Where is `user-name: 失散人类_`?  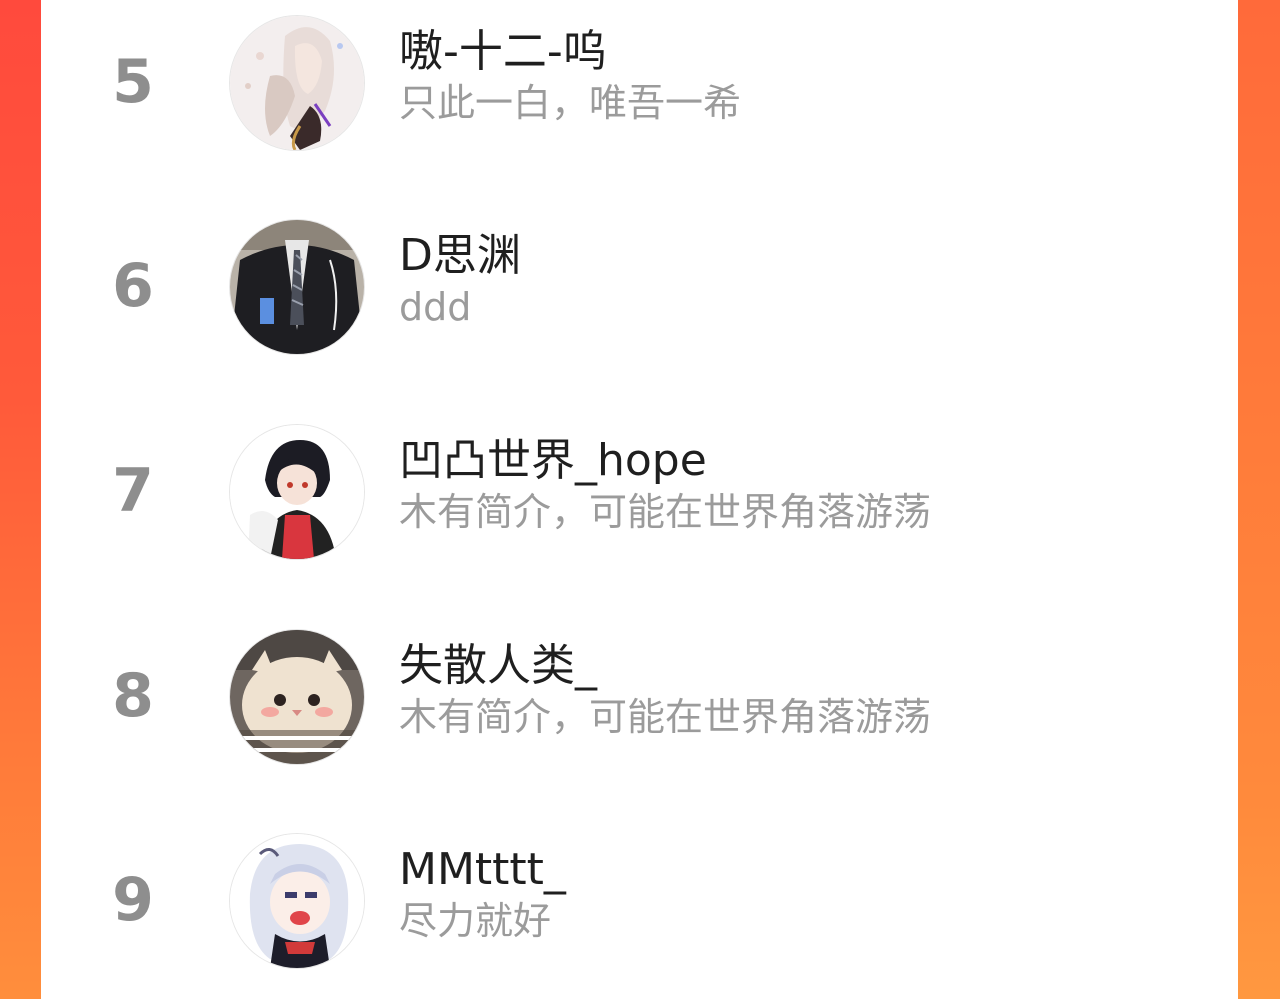 user-name: 失散人类_ is located at coordinates (498, 666).